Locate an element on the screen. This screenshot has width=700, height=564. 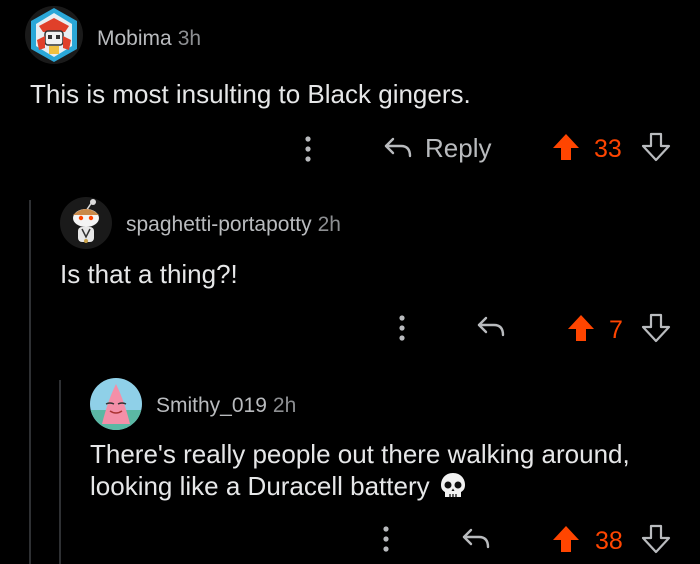
timestamp: 3h is located at coordinates (189, 38).